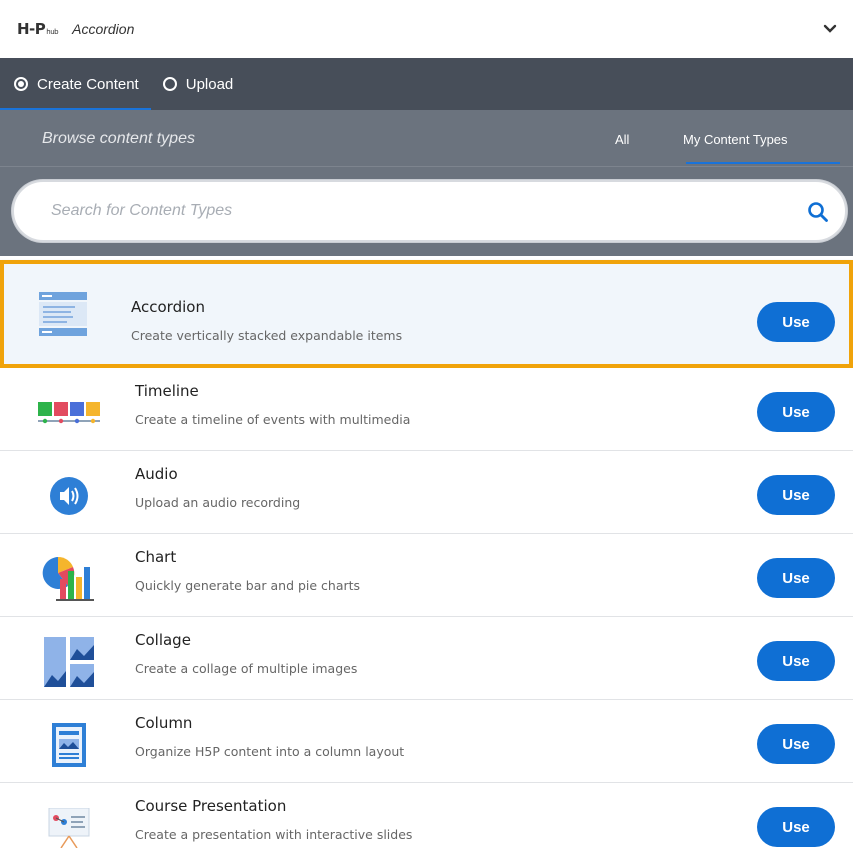 The height and width of the screenshot is (848, 853). What do you see at coordinates (796, 827) in the screenshot?
I see `use-course-presentation-button: Use` at bounding box center [796, 827].